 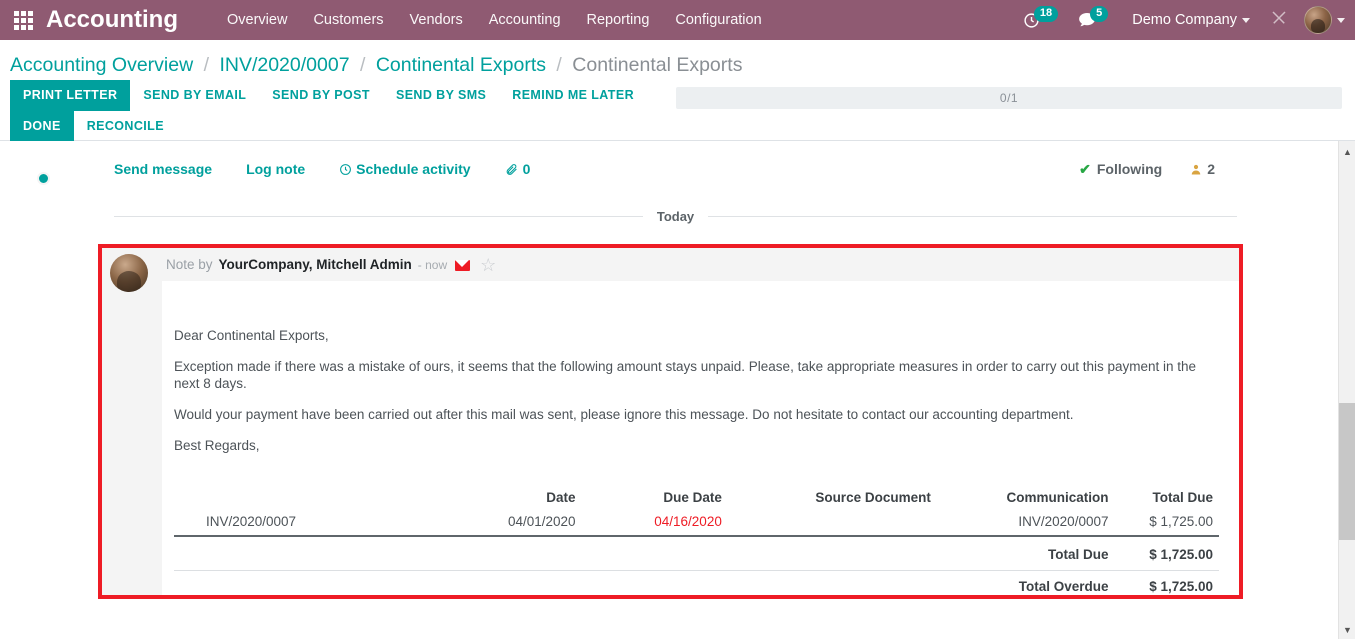 I want to click on menu-item-reporting: Reporting, so click(x=618, y=20).